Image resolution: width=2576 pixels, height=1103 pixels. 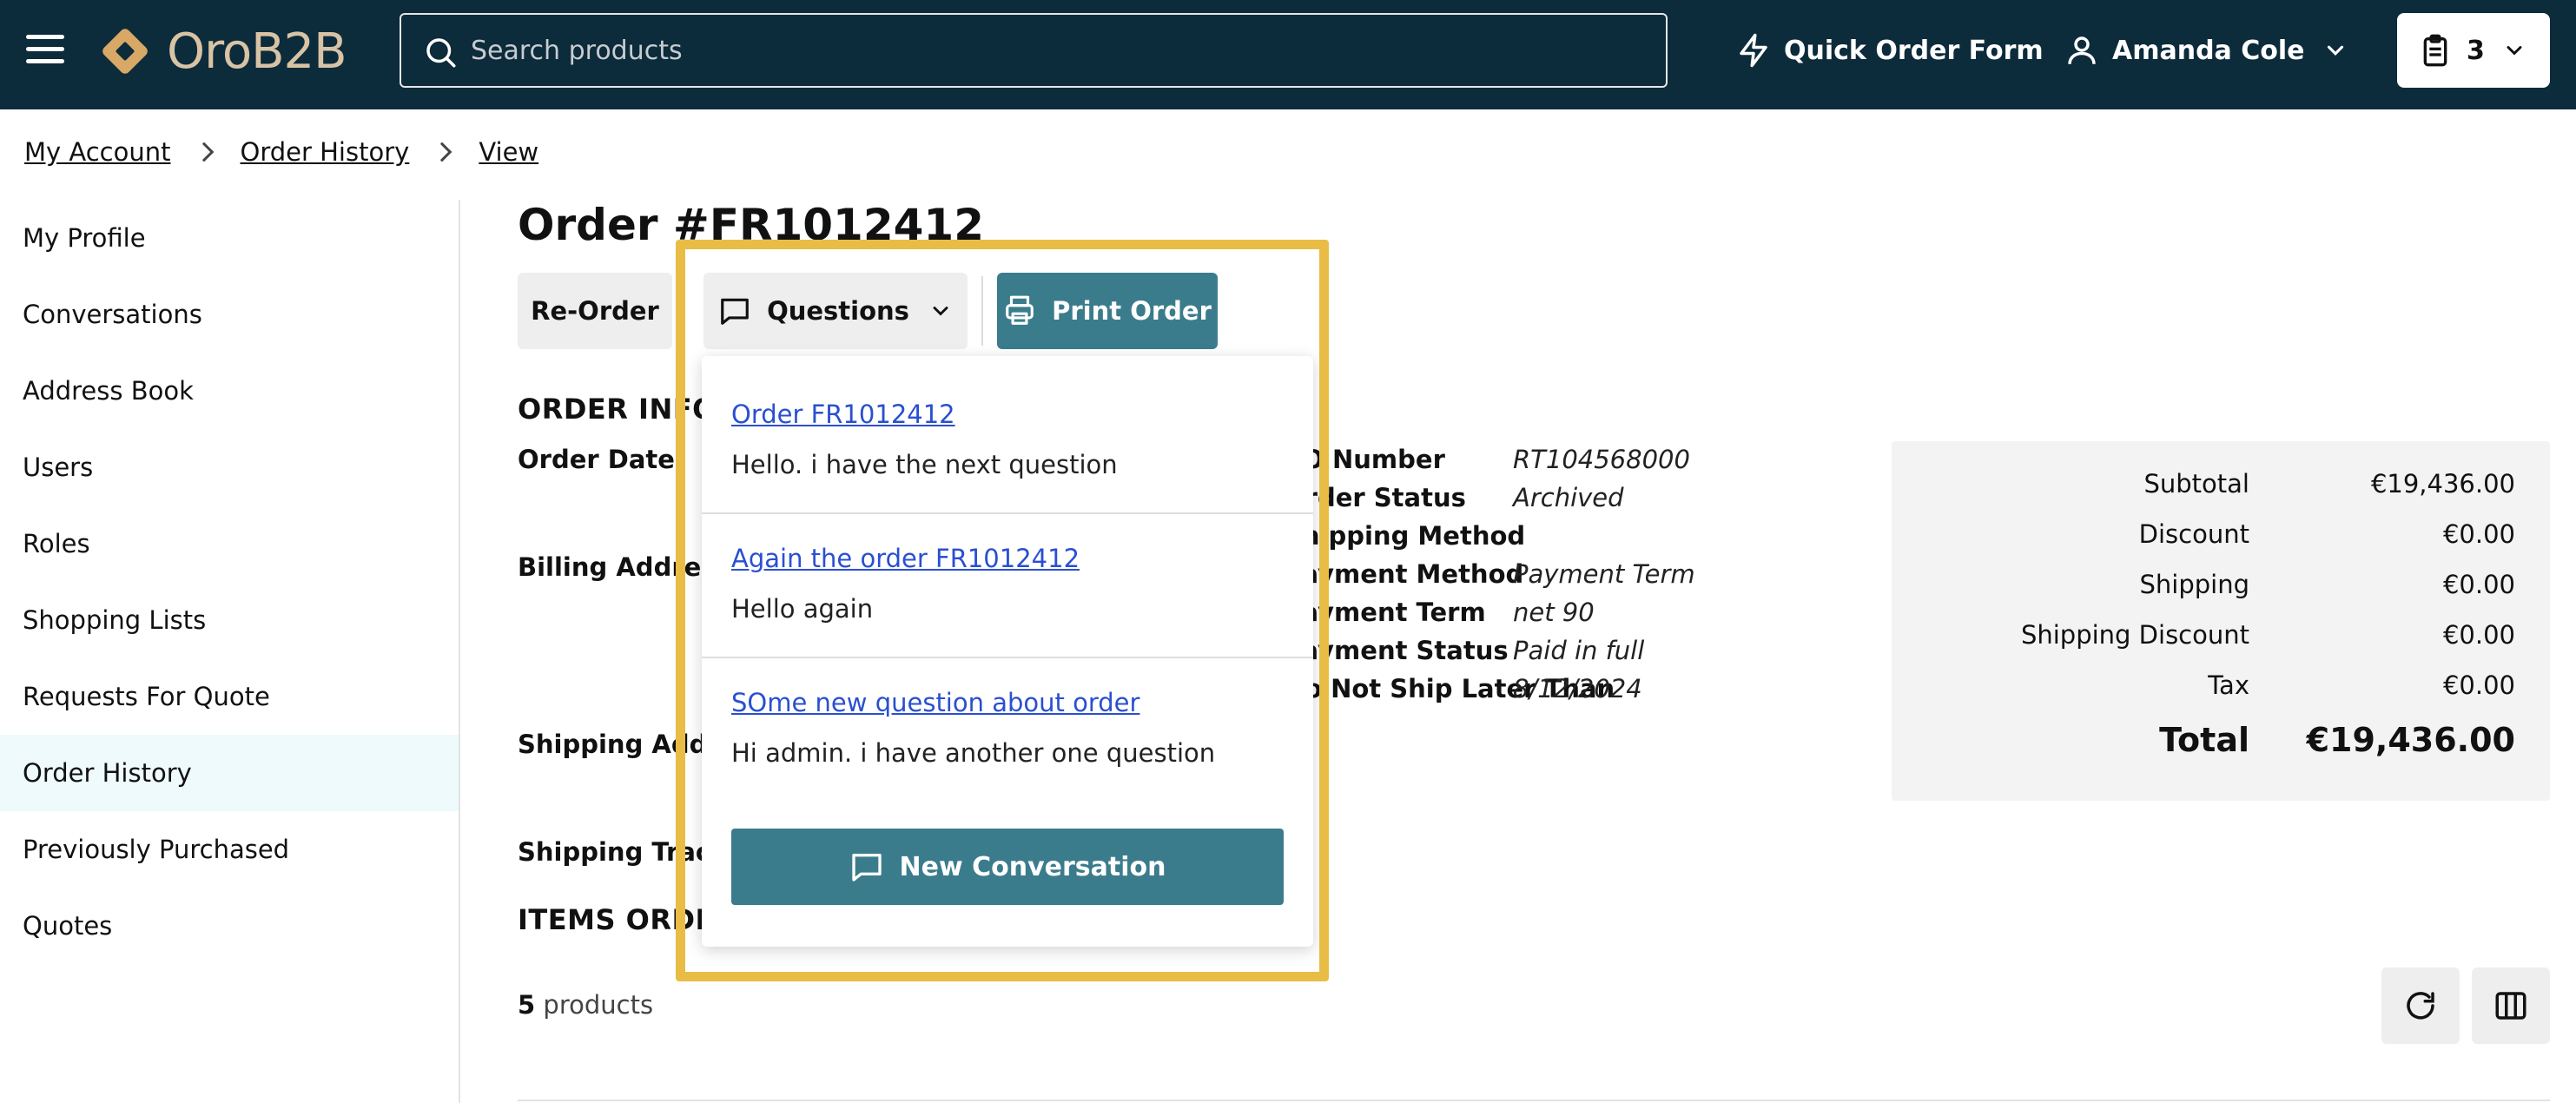 I want to click on quick-order-label: Quick Order Form, so click(x=1914, y=50).